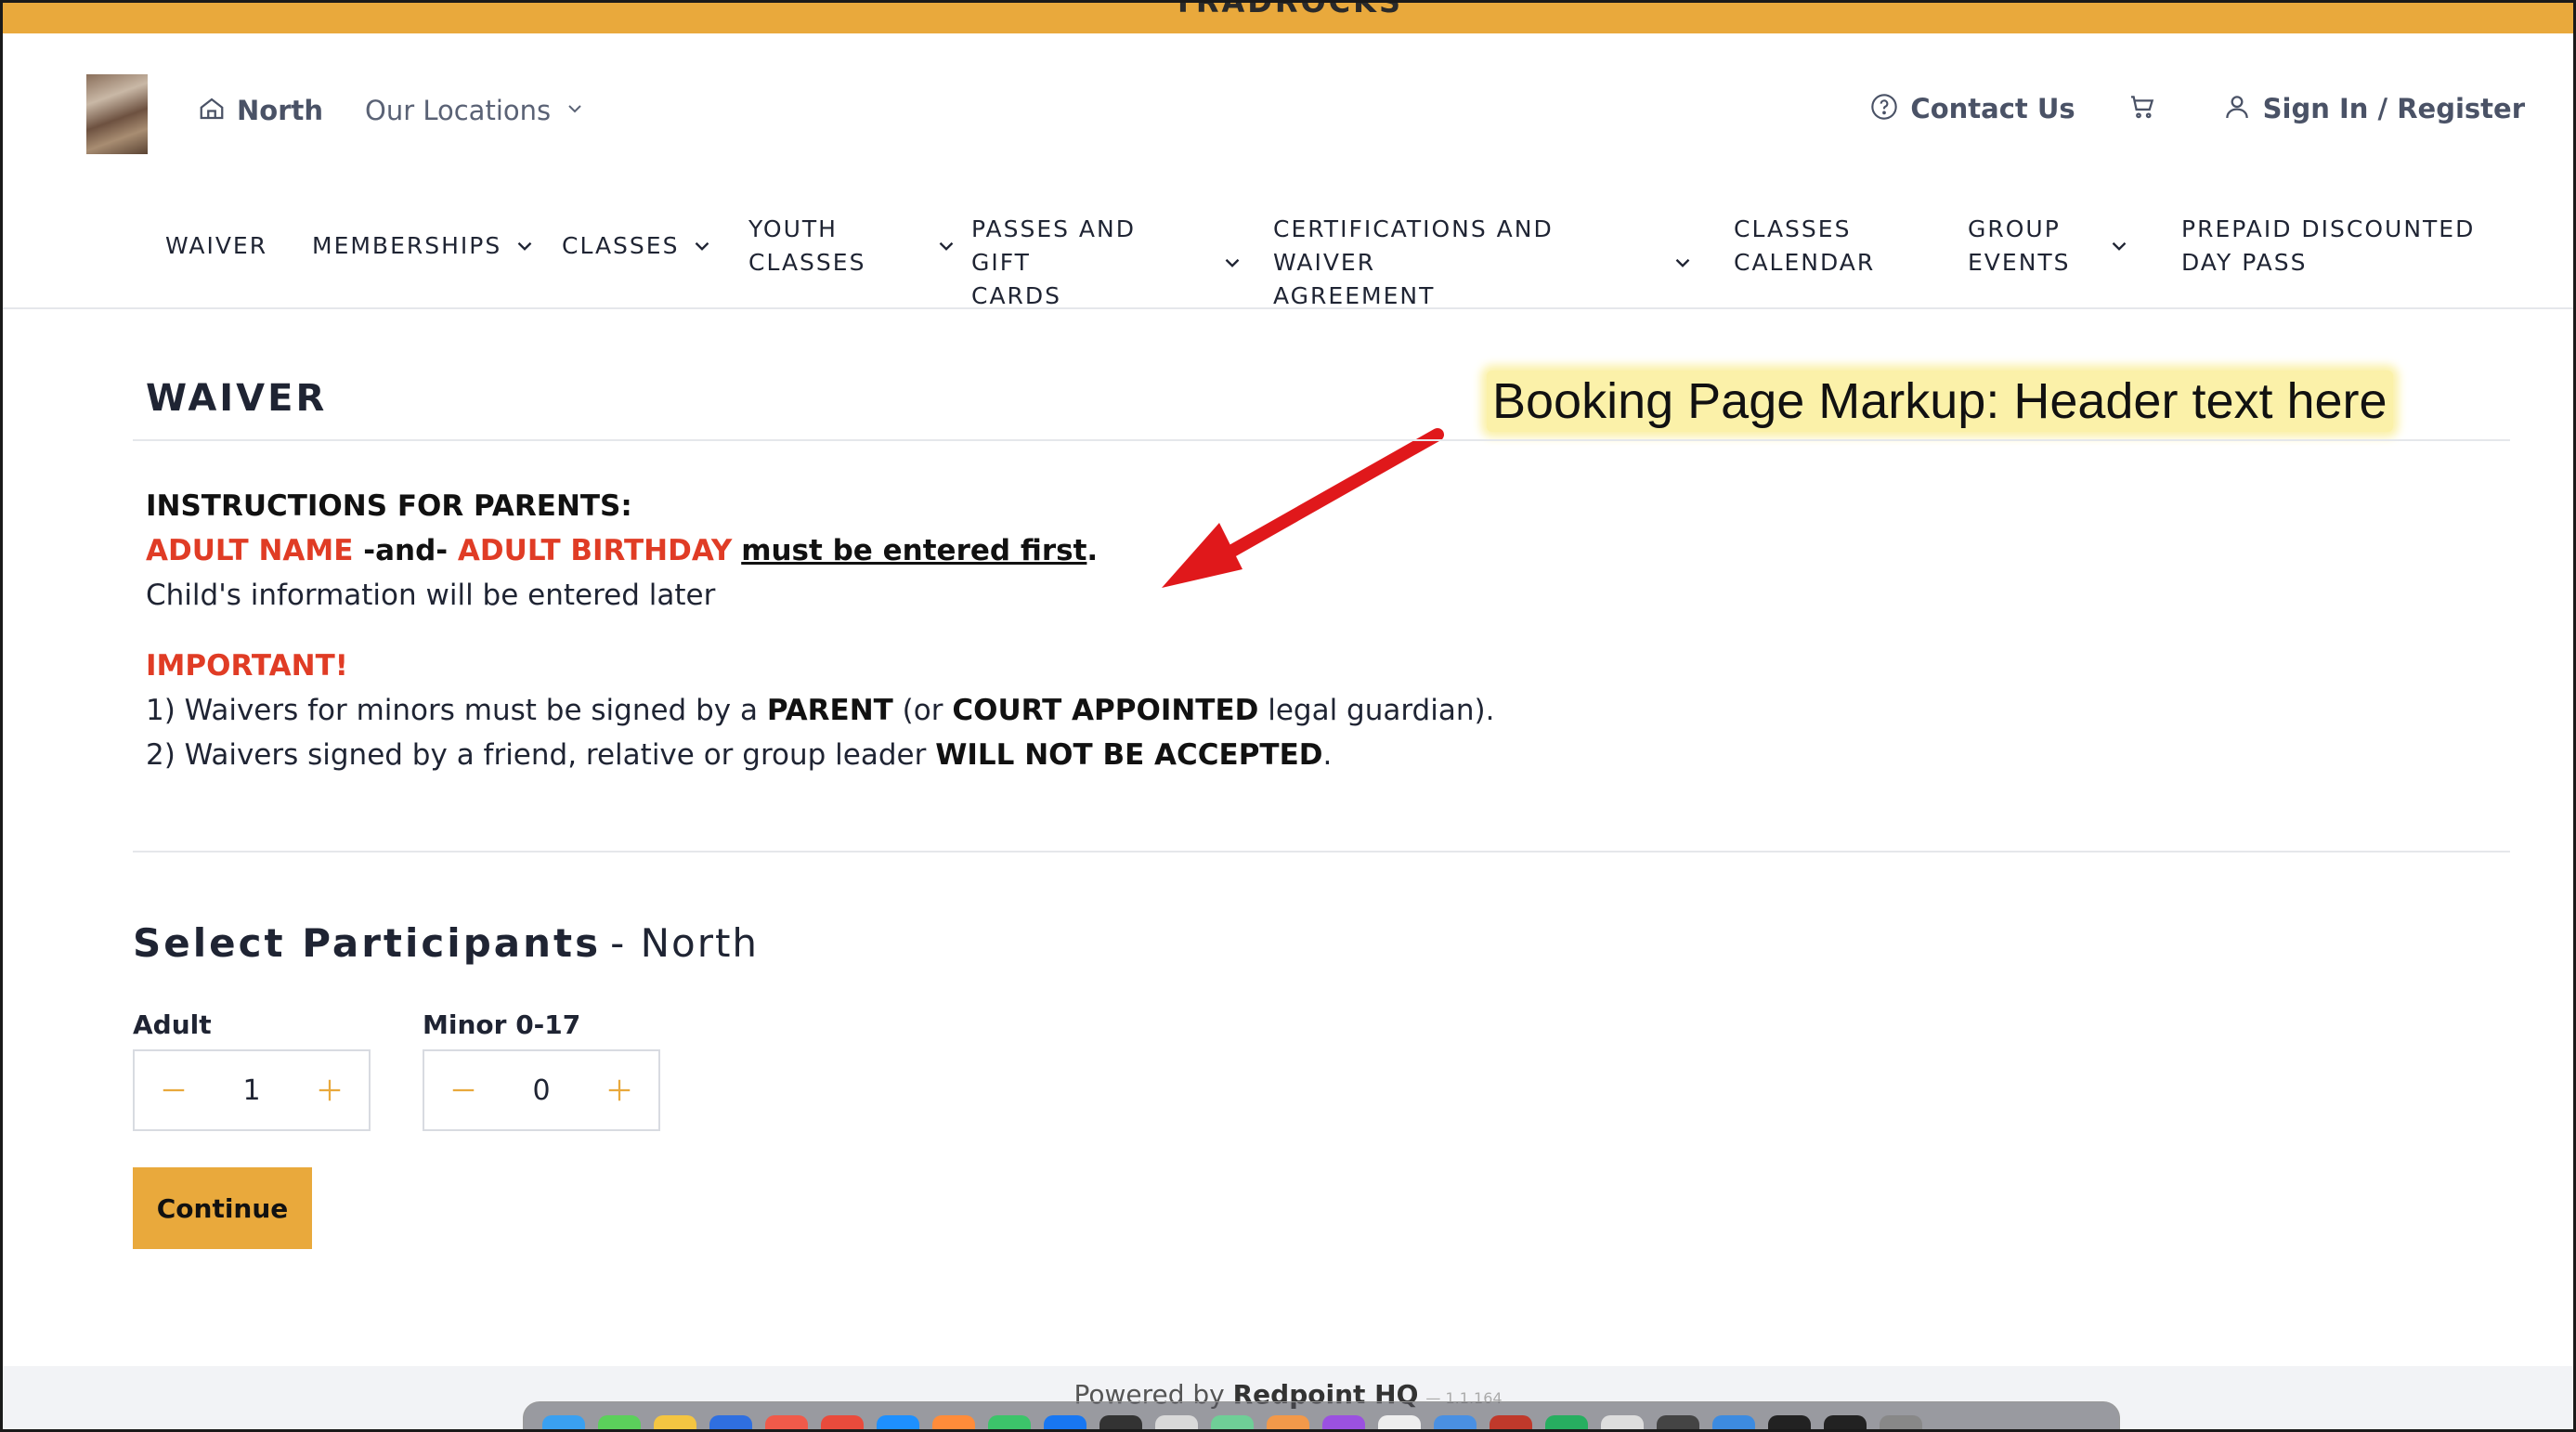 The image size is (2576, 1432). What do you see at coordinates (247, 666) in the screenshot?
I see `important-heading: IMPORTANT!` at bounding box center [247, 666].